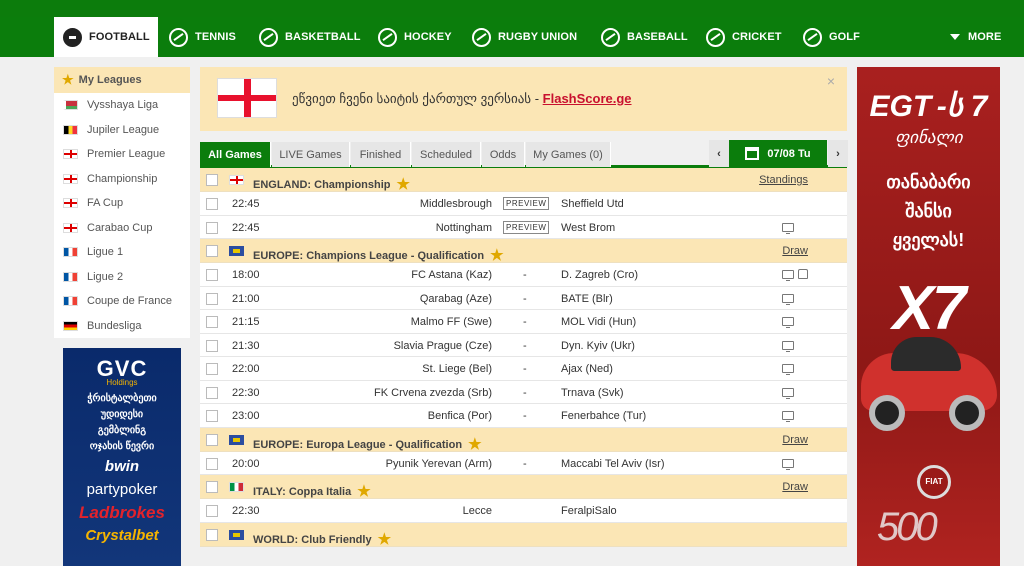  What do you see at coordinates (114, 325) in the screenshot?
I see `league-label: Bundesliga` at bounding box center [114, 325].